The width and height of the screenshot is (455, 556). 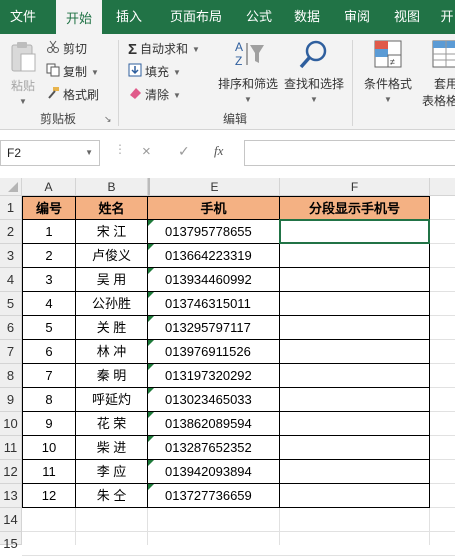 What do you see at coordinates (108, 119) in the screenshot?
I see `dialog-launcher-icon: ↘` at bounding box center [108, 119].